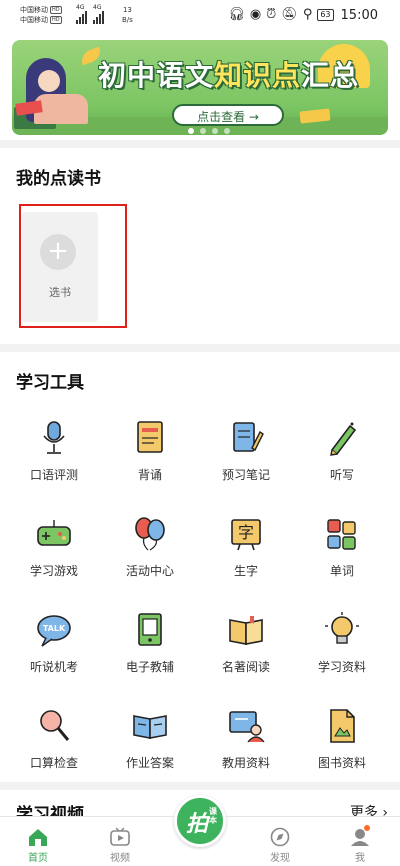 The image size is (400, 866). What do you see at coordinates (54, 738) in the screenshot?
I see `tool-mental-math-check: 口算检查` at bounding box center [54, 738].